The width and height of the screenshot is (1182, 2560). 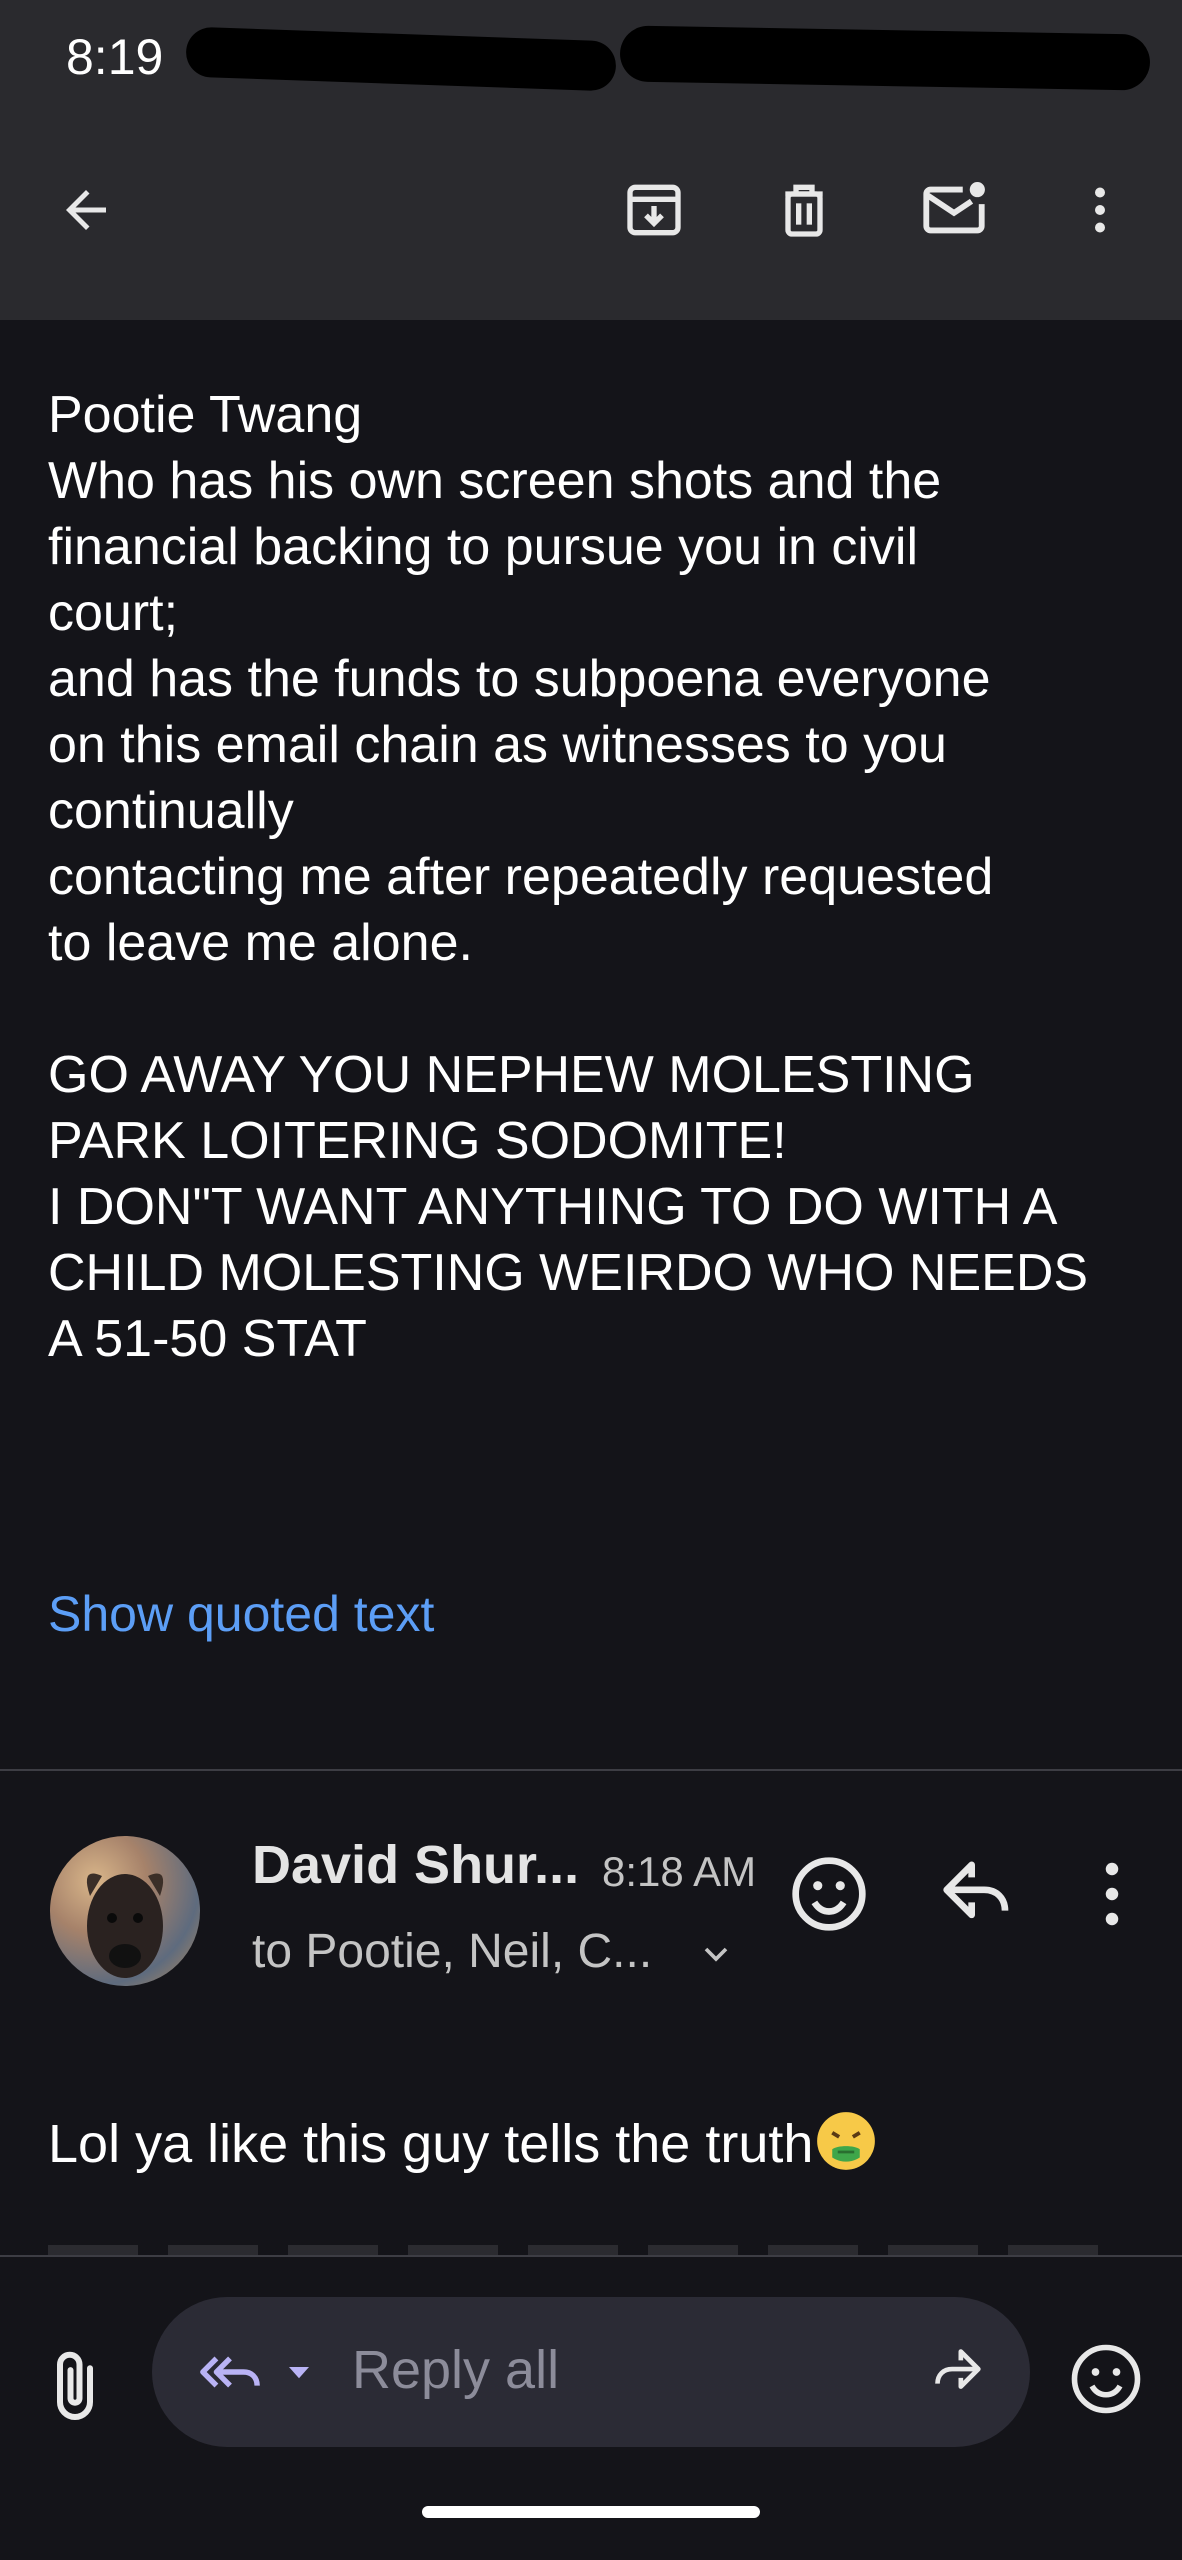 I want to click on emoji-button-icon, so click(x=1106, y=2379).